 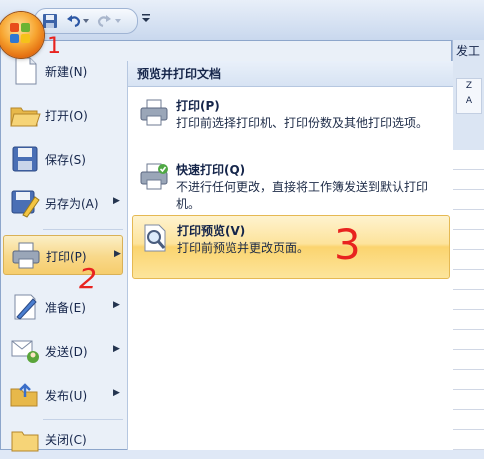 I want to click on submenu-item-quick-print: 快速打印(Q) 不进行任何更改，直接将工作簿发送到默认打印机。, so click(x=291, y=183).